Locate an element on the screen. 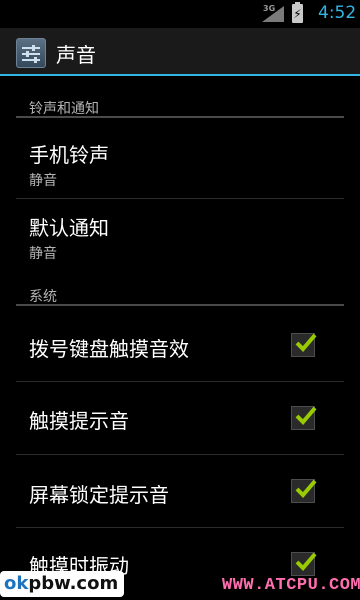  settings-sliders-icon is located at coordinates (31, 53).